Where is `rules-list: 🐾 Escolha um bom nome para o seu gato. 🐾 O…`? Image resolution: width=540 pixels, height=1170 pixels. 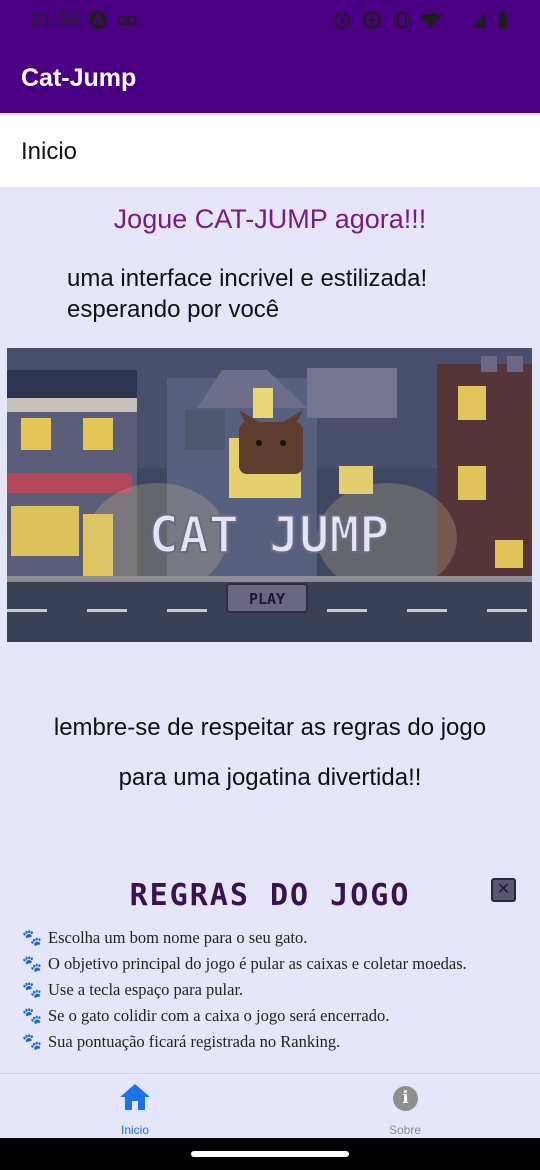 rules-list: 🐾 Escolha um bom nome para o seu gato. 🐾 O… is located at coordinates (244, 990).